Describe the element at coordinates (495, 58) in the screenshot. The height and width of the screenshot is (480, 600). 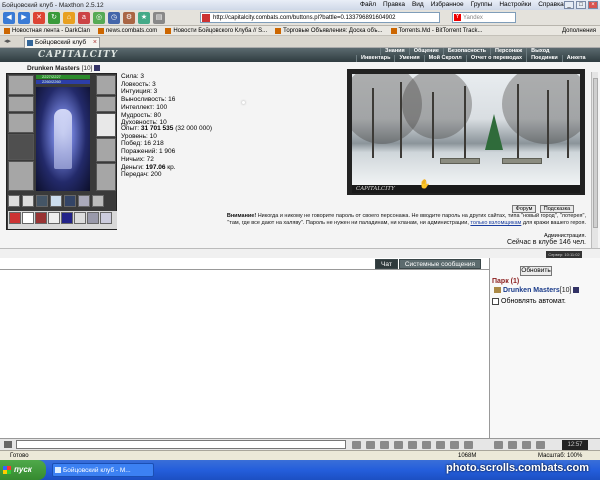
I see `nav-transfers-report: Отчет о переводах` at that location.